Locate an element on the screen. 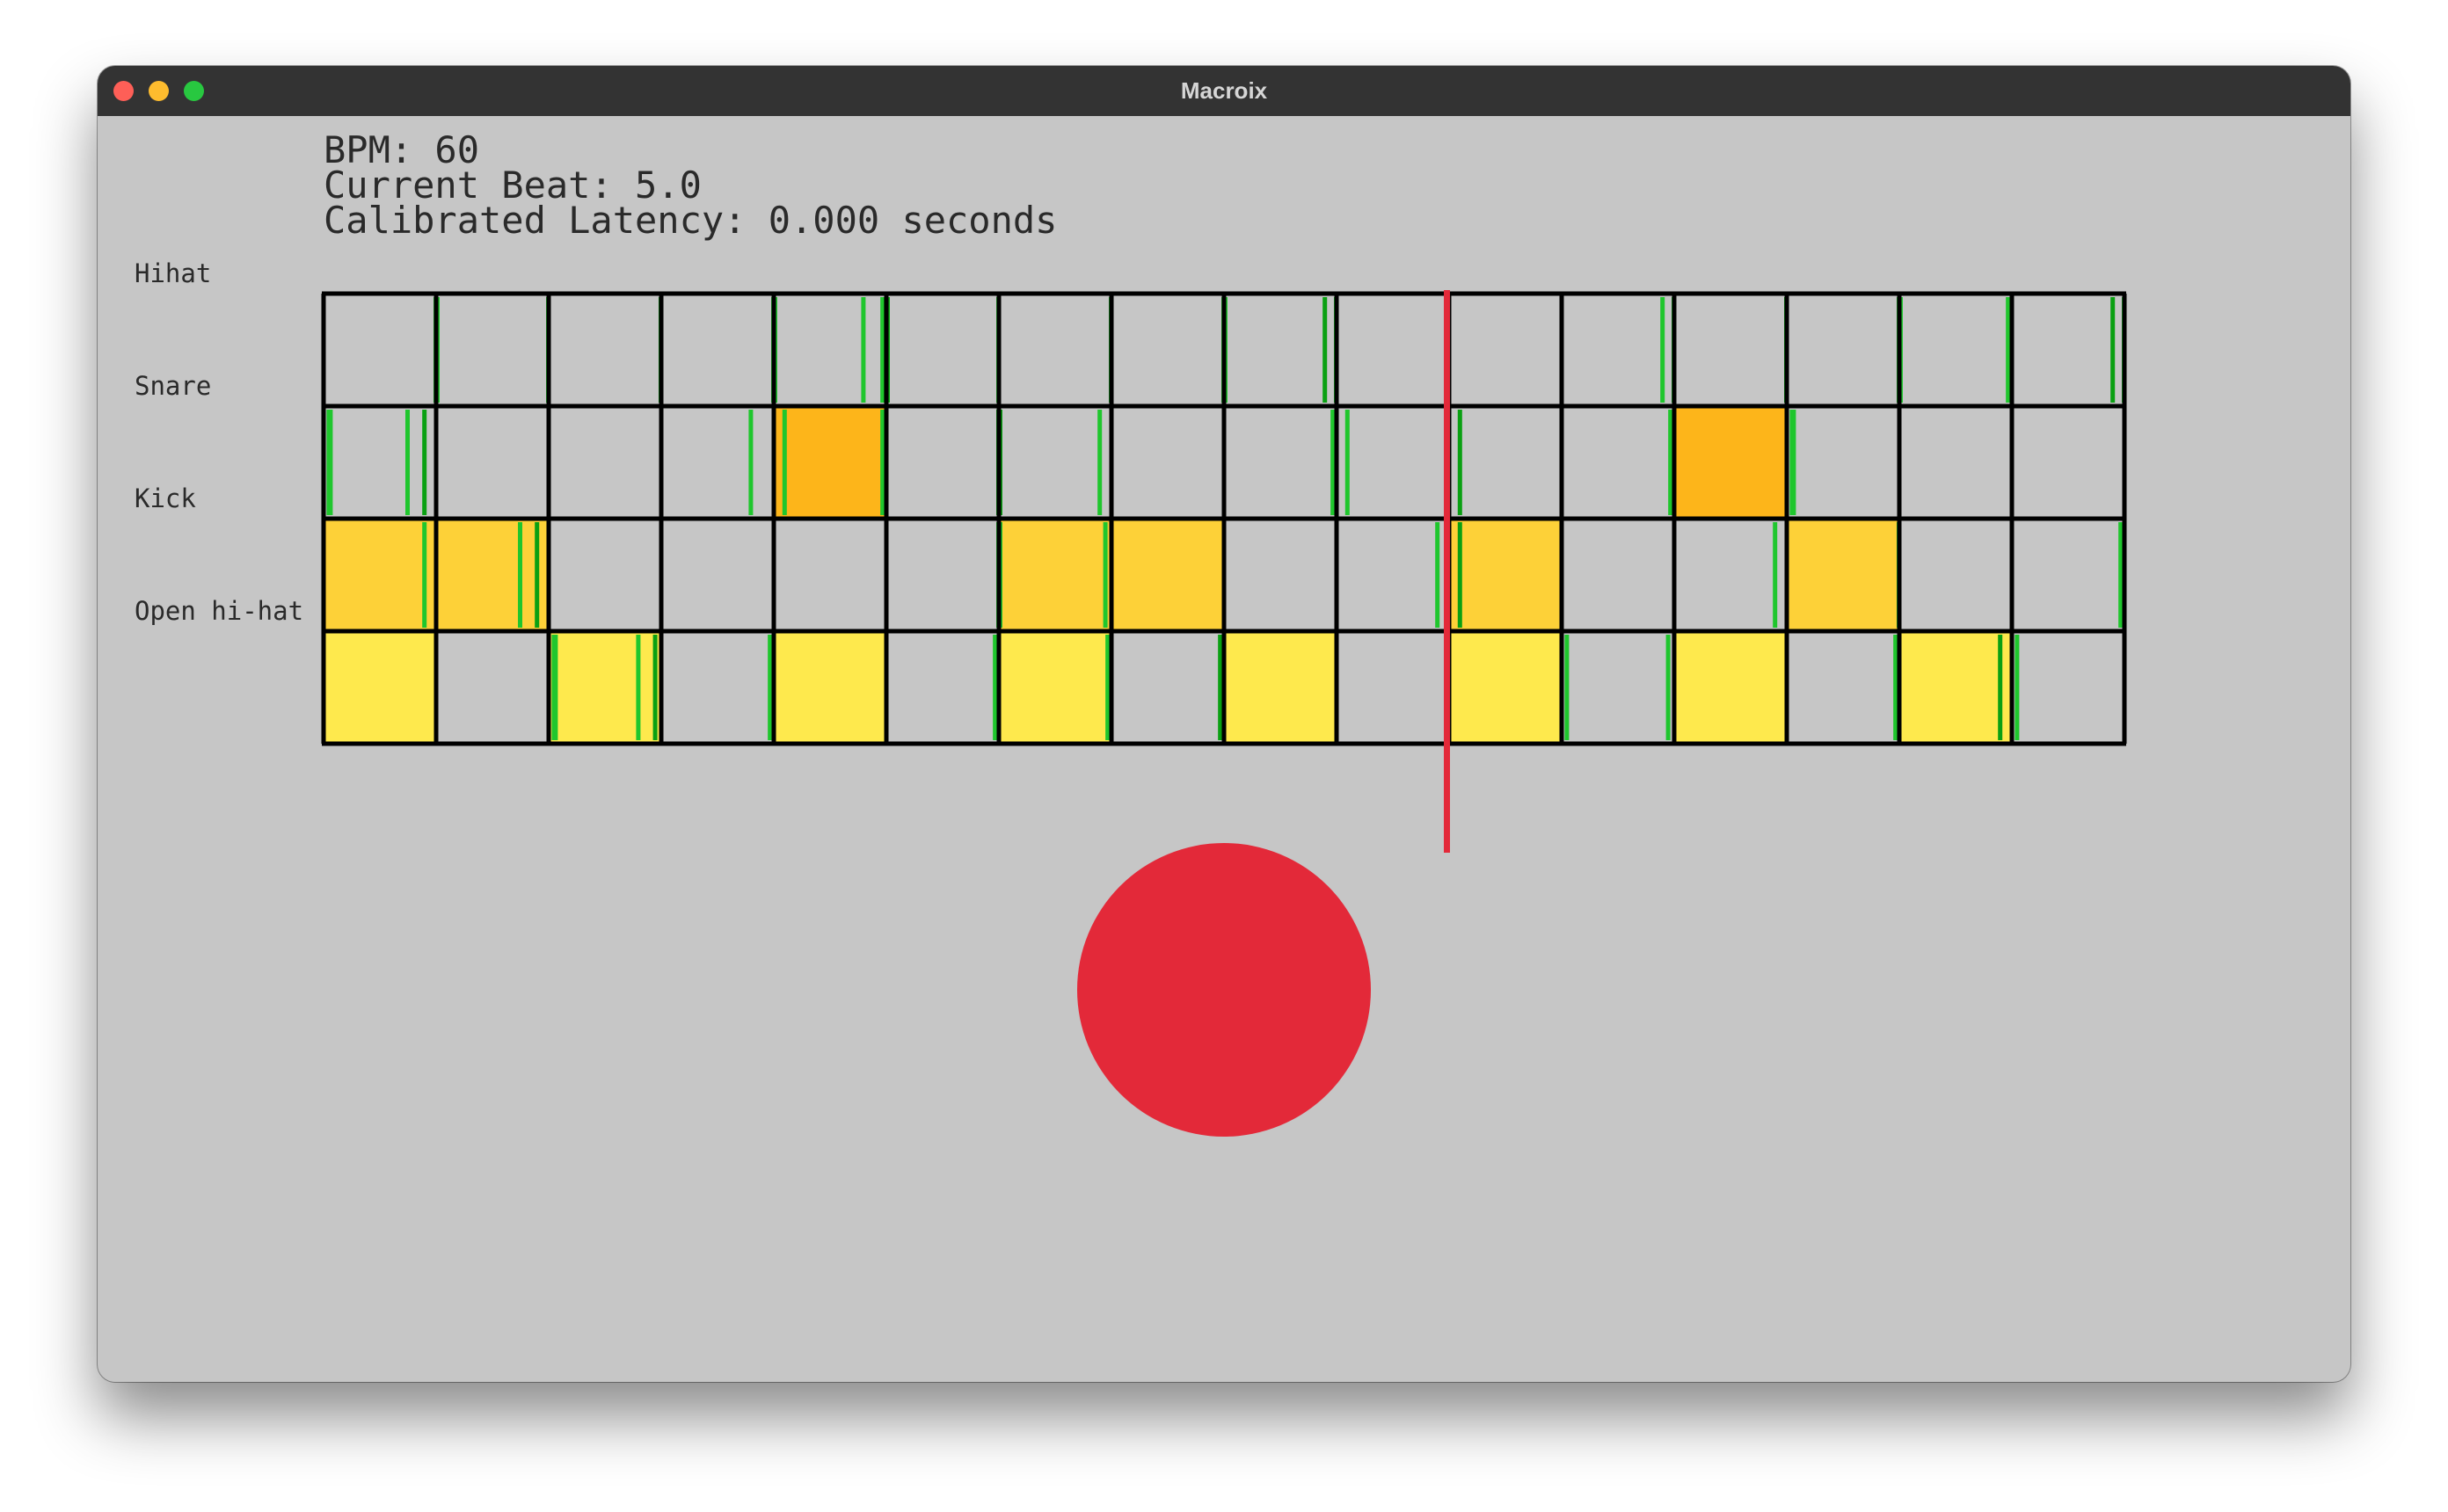 This screenshot has height=1512, width=2448. window-title: Macroix is located at coordinates (1224, 91).